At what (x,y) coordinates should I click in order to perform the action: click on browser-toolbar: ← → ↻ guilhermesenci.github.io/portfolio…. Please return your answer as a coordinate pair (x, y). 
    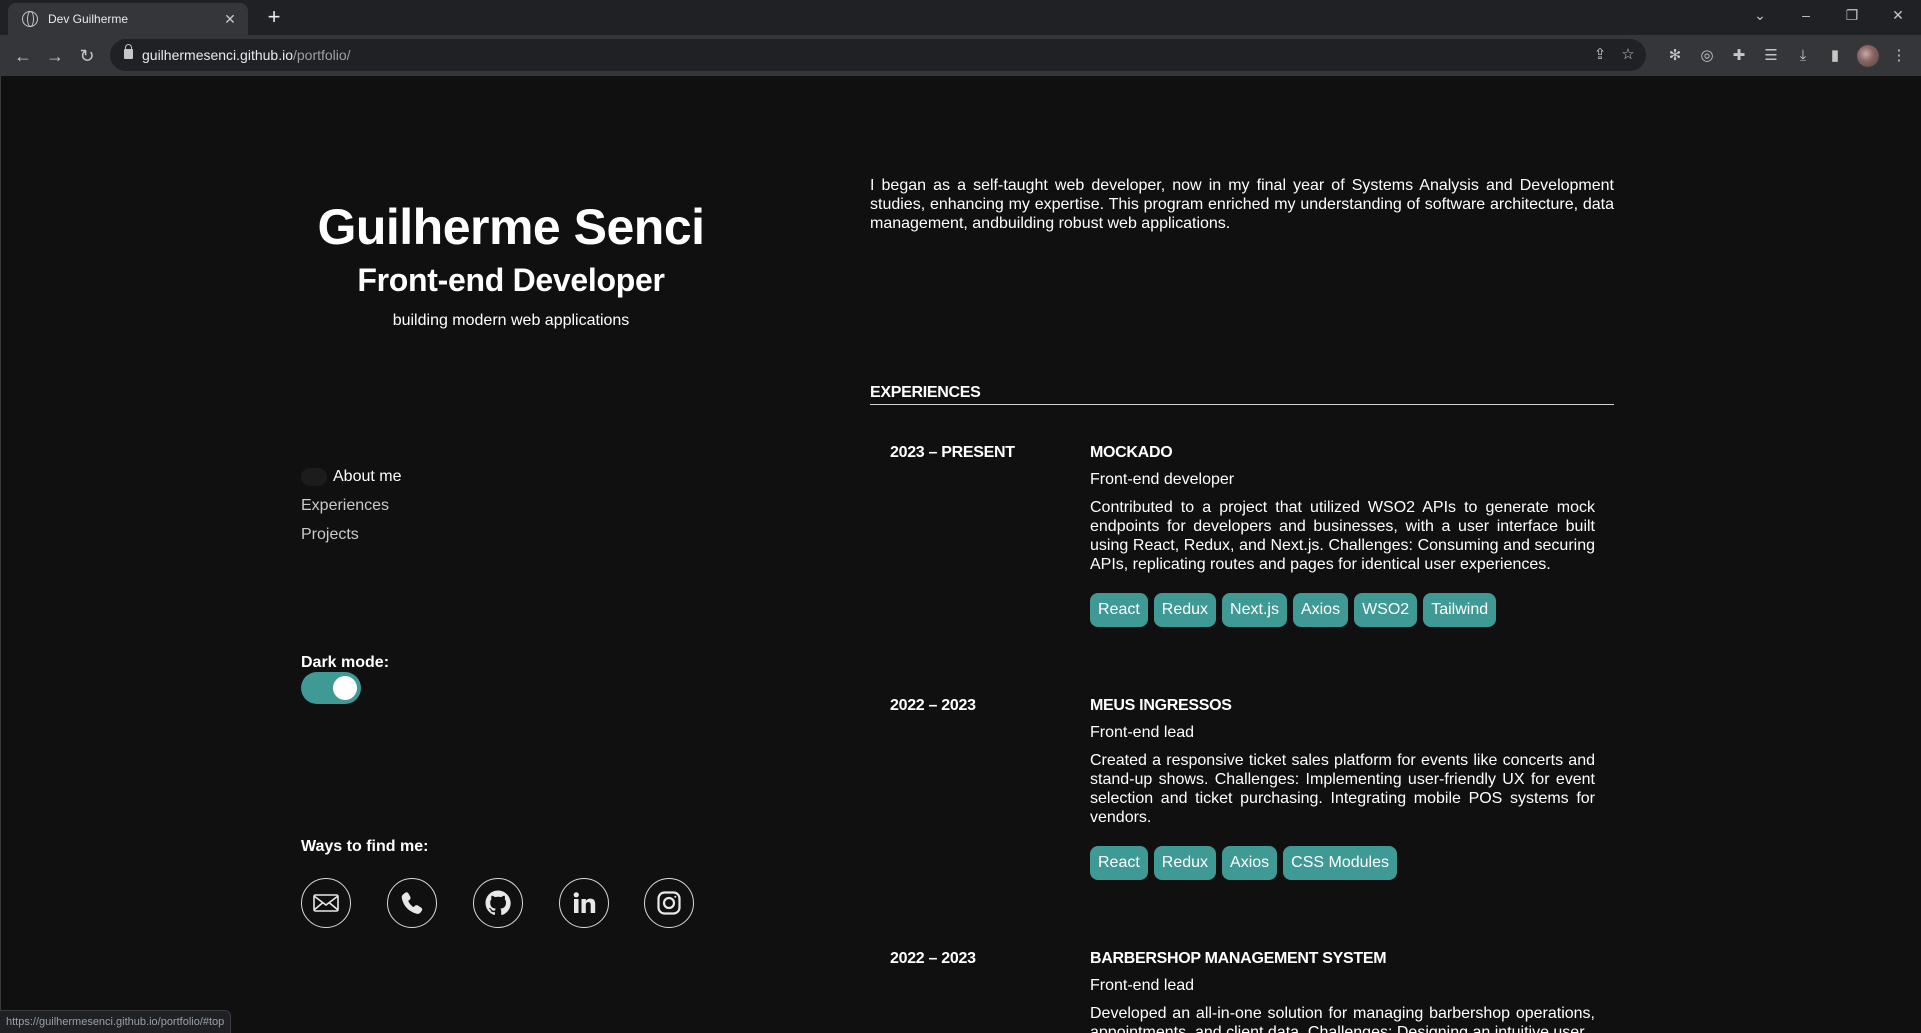
    Looking at the image, I should click on (960, 55).